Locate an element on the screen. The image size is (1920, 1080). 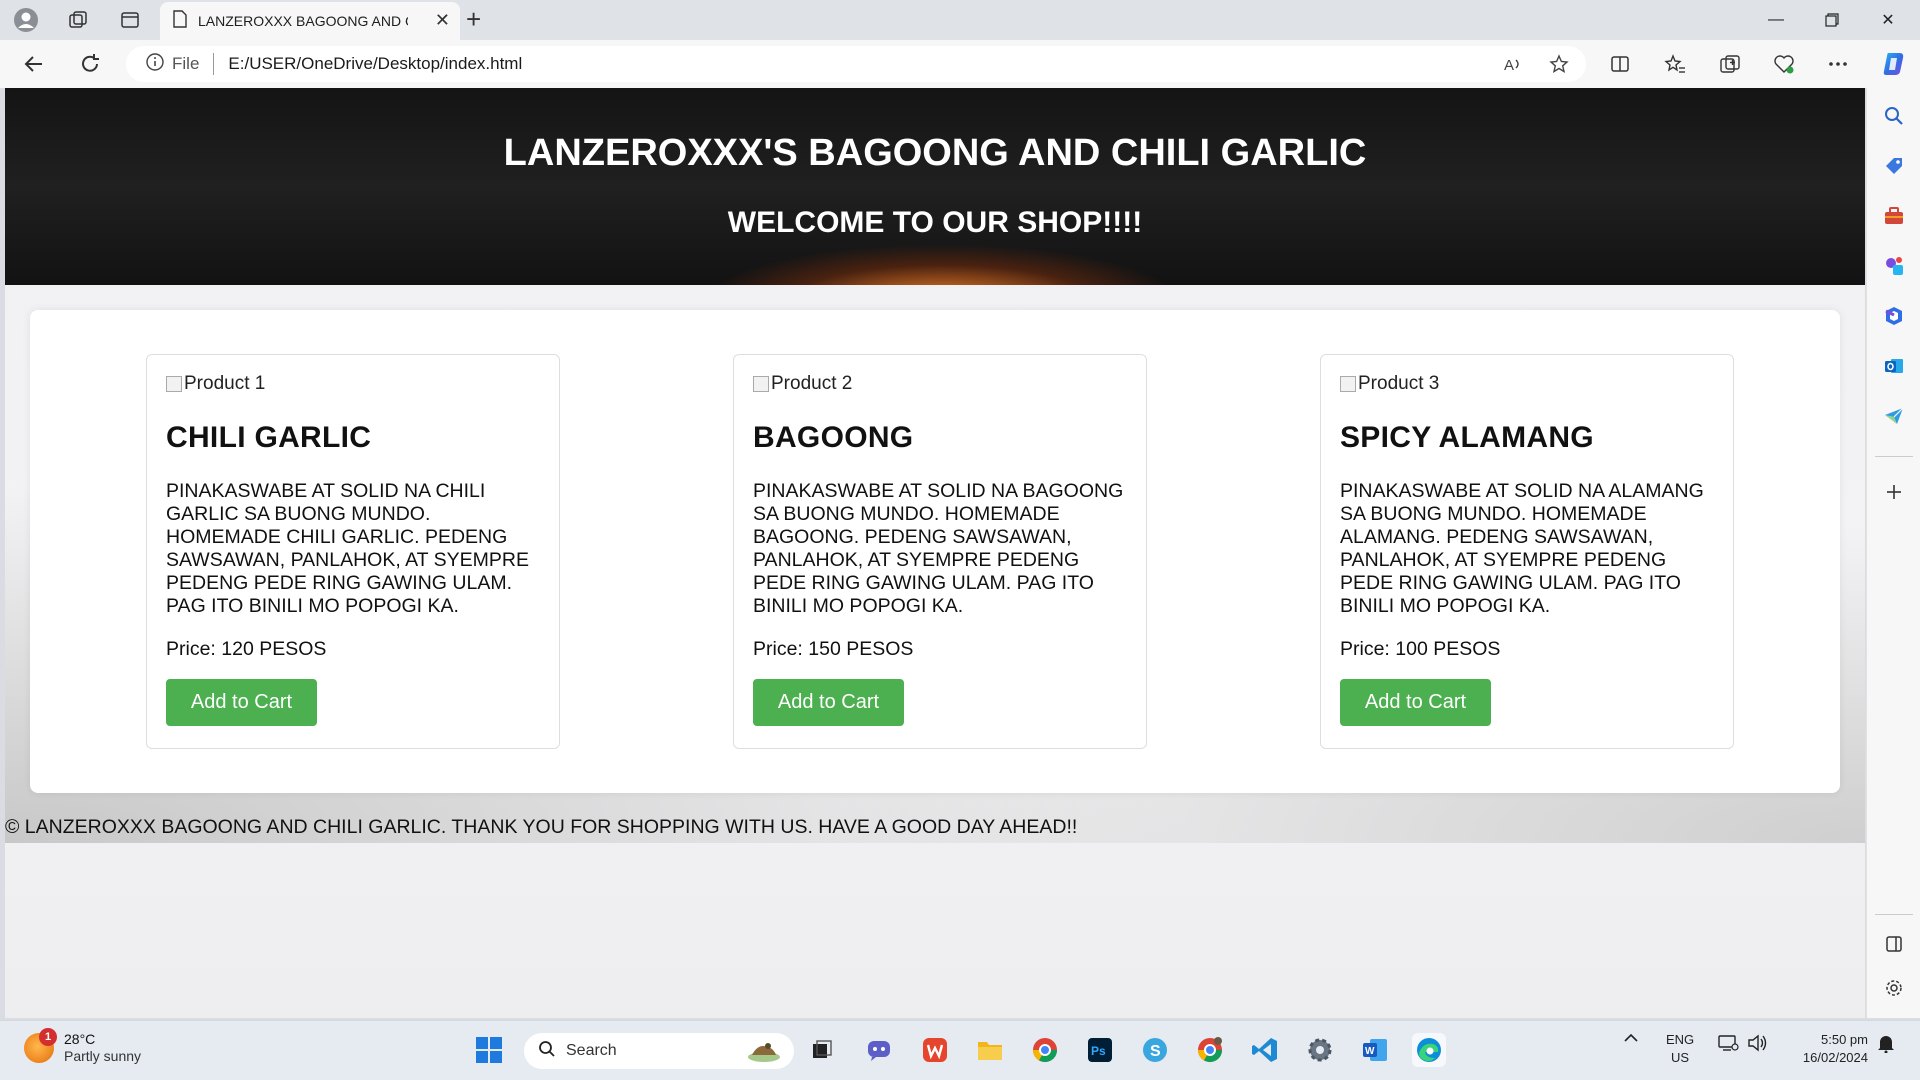
photoshop-icon: Ps is located at coordinates (1100, 1050).